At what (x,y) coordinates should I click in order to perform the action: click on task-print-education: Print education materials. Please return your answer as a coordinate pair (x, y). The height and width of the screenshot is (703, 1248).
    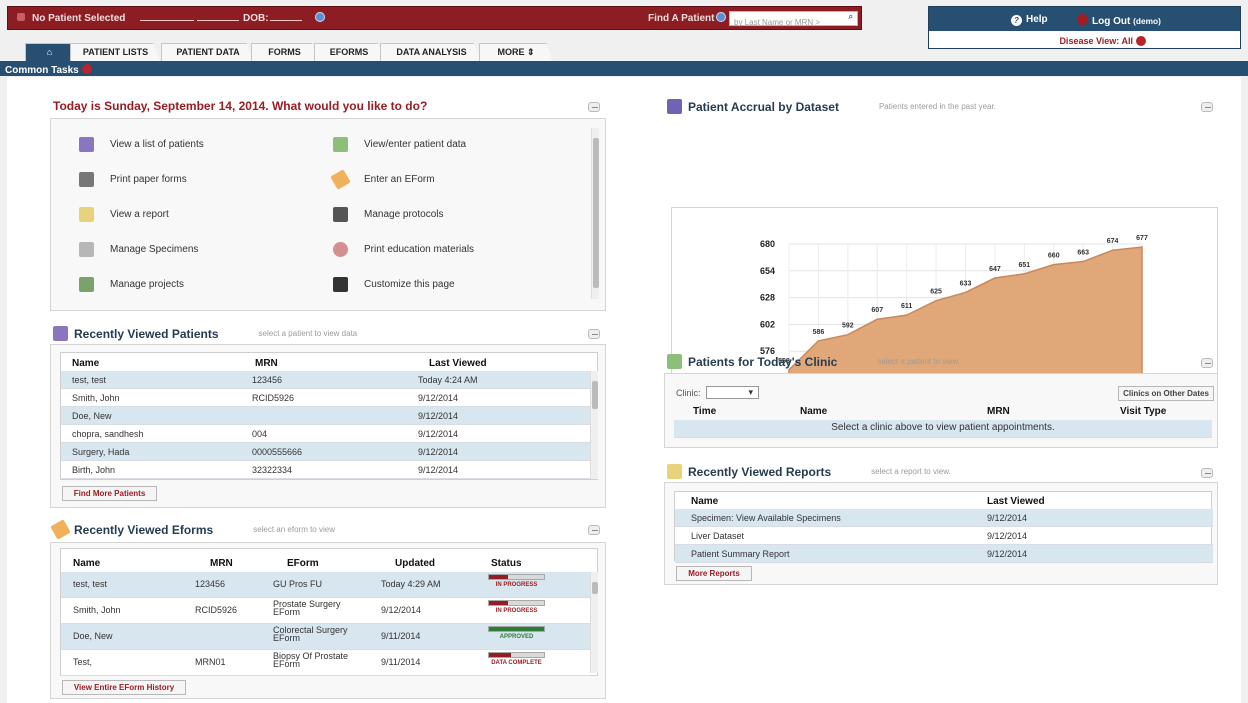
    Looking at the image, I should click on (403, 249).